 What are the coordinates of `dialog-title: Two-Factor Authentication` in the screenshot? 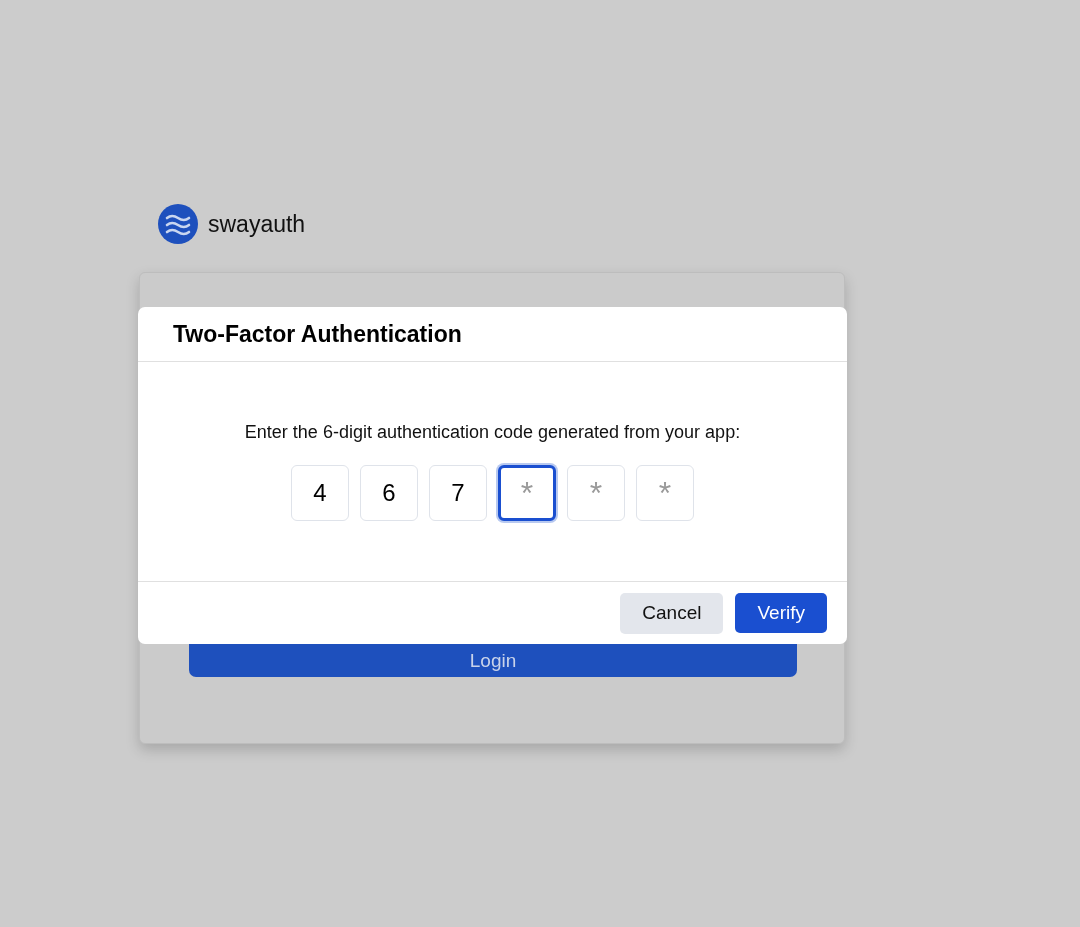 It's located at (317, 334).